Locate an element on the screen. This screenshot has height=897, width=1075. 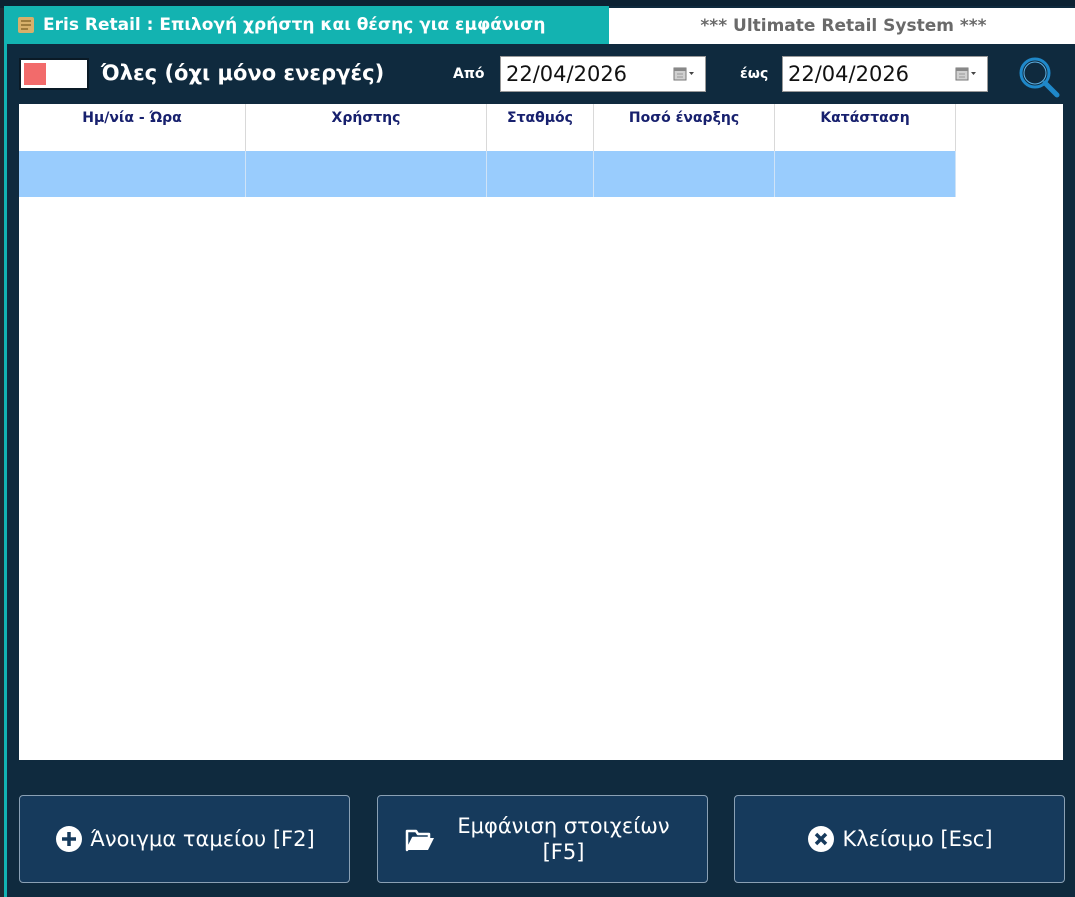
to-date-picker: 22/04/2026 is located at coordinates (885, 74).